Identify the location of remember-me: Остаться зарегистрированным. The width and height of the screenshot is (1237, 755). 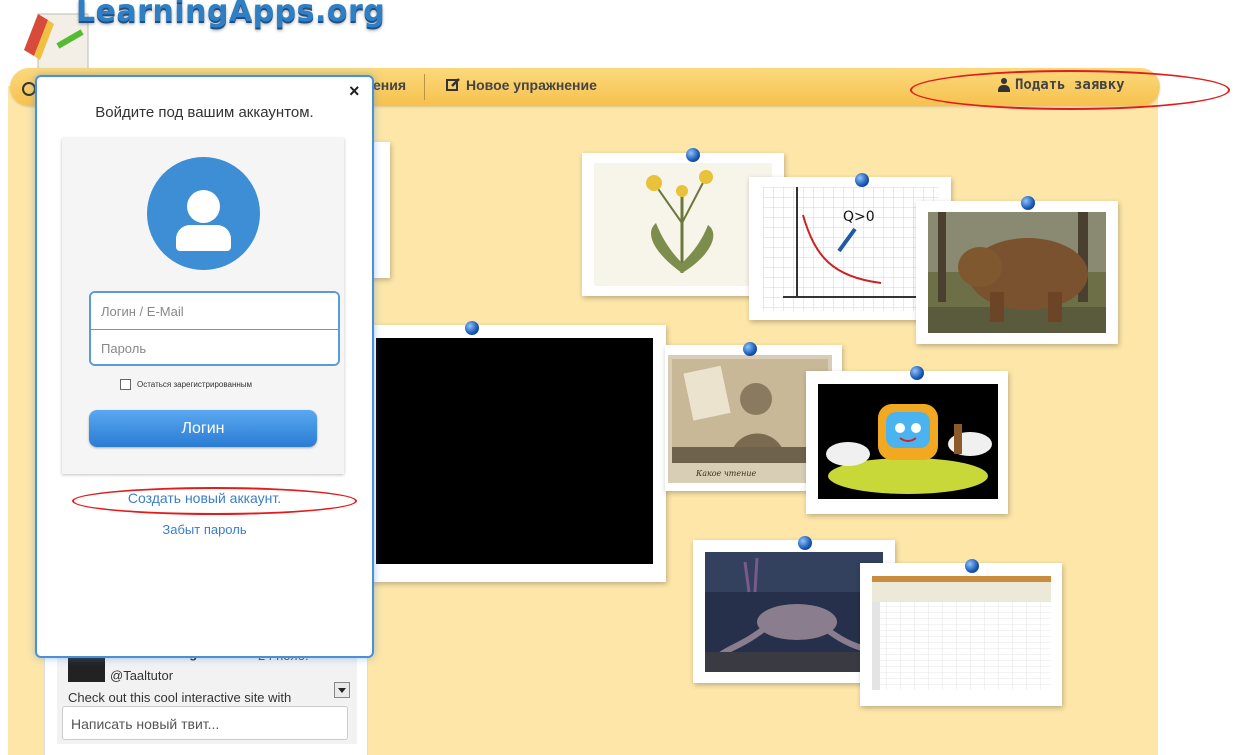
(186, 384).